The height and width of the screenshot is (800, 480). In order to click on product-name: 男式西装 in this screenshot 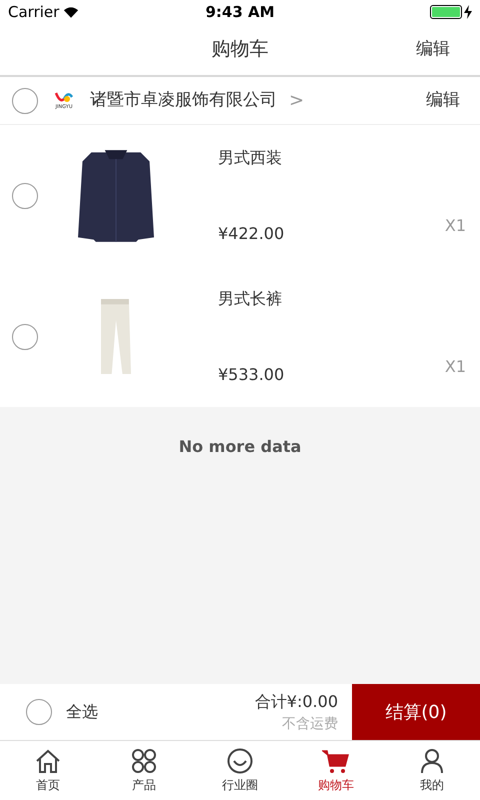, I will do `click(250, 157)`.